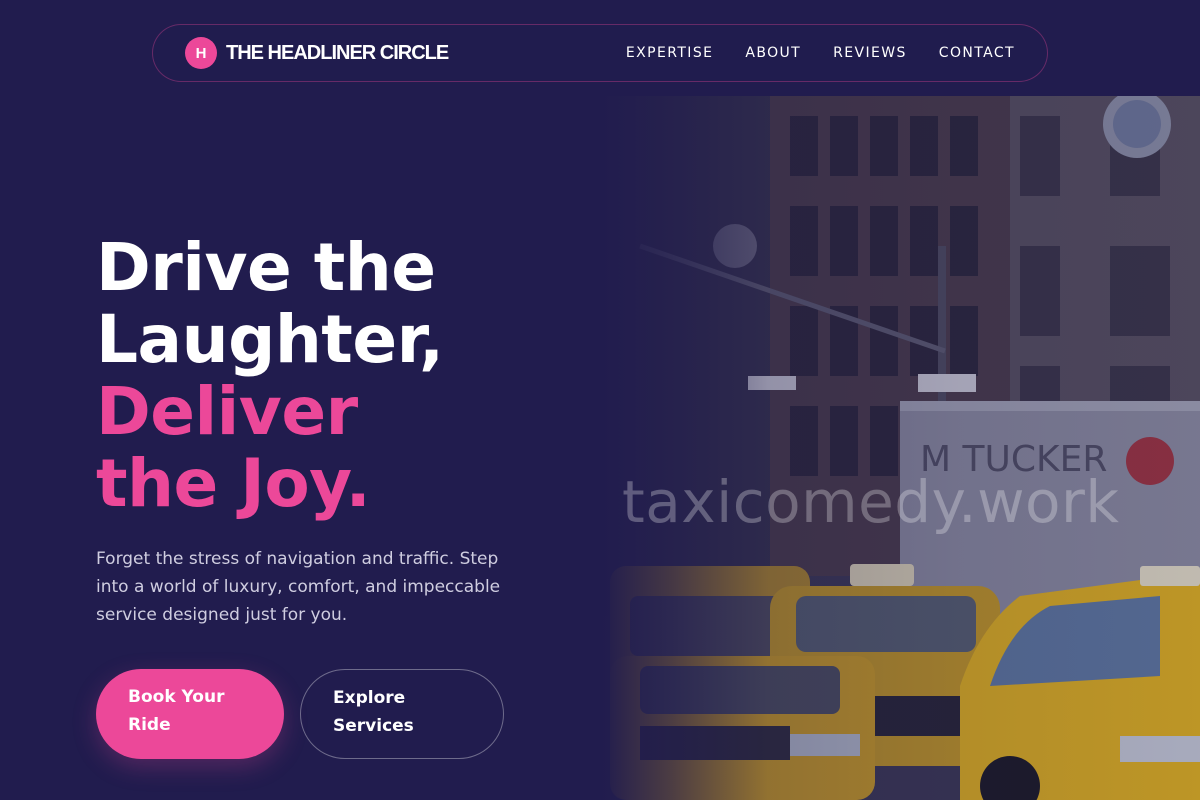 The image size is (1200, 800). Describe the element at coordinates (402, 714) in the screenshot. I see `explore-services-button: Explore Services` at that location.